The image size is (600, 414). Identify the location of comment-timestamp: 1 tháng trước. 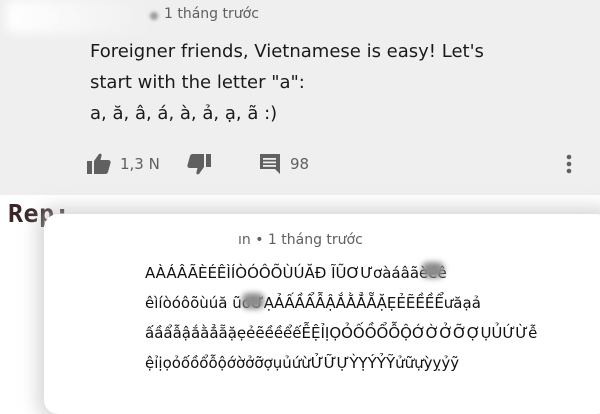
(211, 14).